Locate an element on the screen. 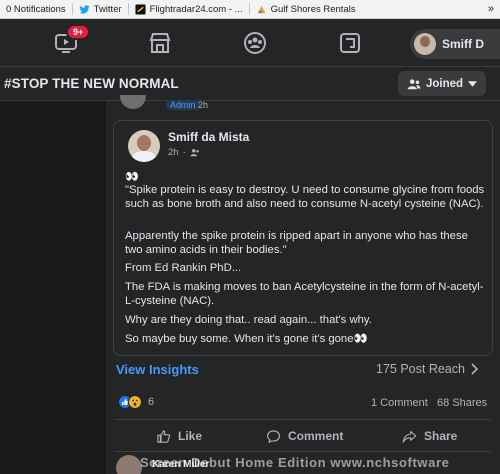 The height and width of the screenshot is (474, 500). bookmark-notifications: 0 Notifications is located at coordinates (36, 9).